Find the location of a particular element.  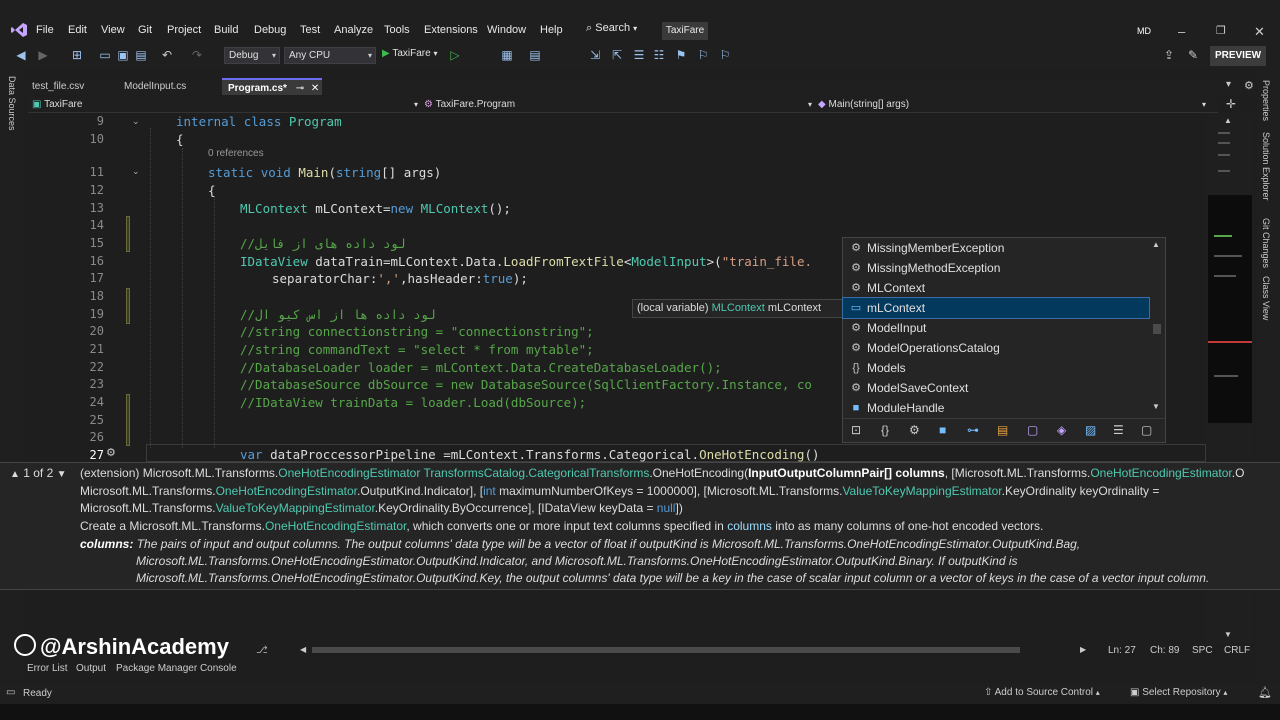

snippet-filter-icon: ☰ is located at coordinates (1118, 430).